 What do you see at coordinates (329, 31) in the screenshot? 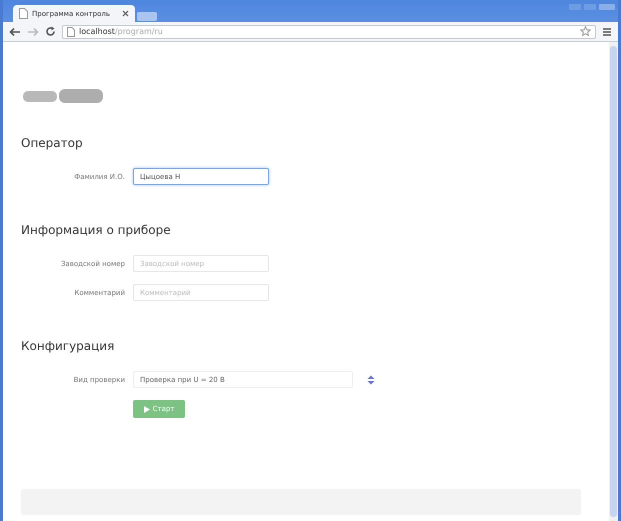
I see `address-bar: localhost/program/ru` at bounding box center [329, 31].